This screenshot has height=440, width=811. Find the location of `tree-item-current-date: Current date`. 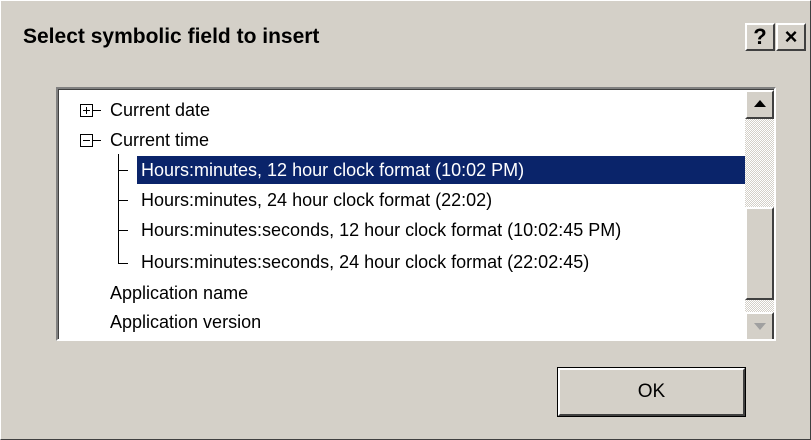

tree-item-current-date: Current date is located at coordinates (160, 110).